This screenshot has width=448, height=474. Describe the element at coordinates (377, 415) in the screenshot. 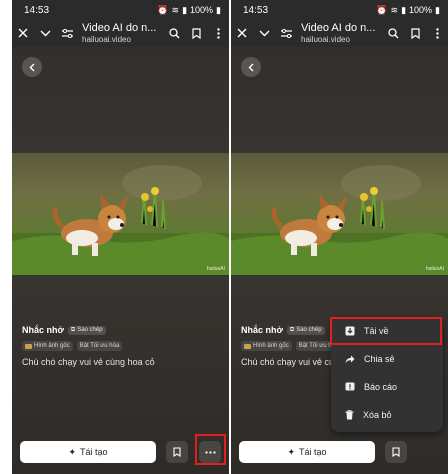

I see `menu-label: Xóa bỏ` at that location.